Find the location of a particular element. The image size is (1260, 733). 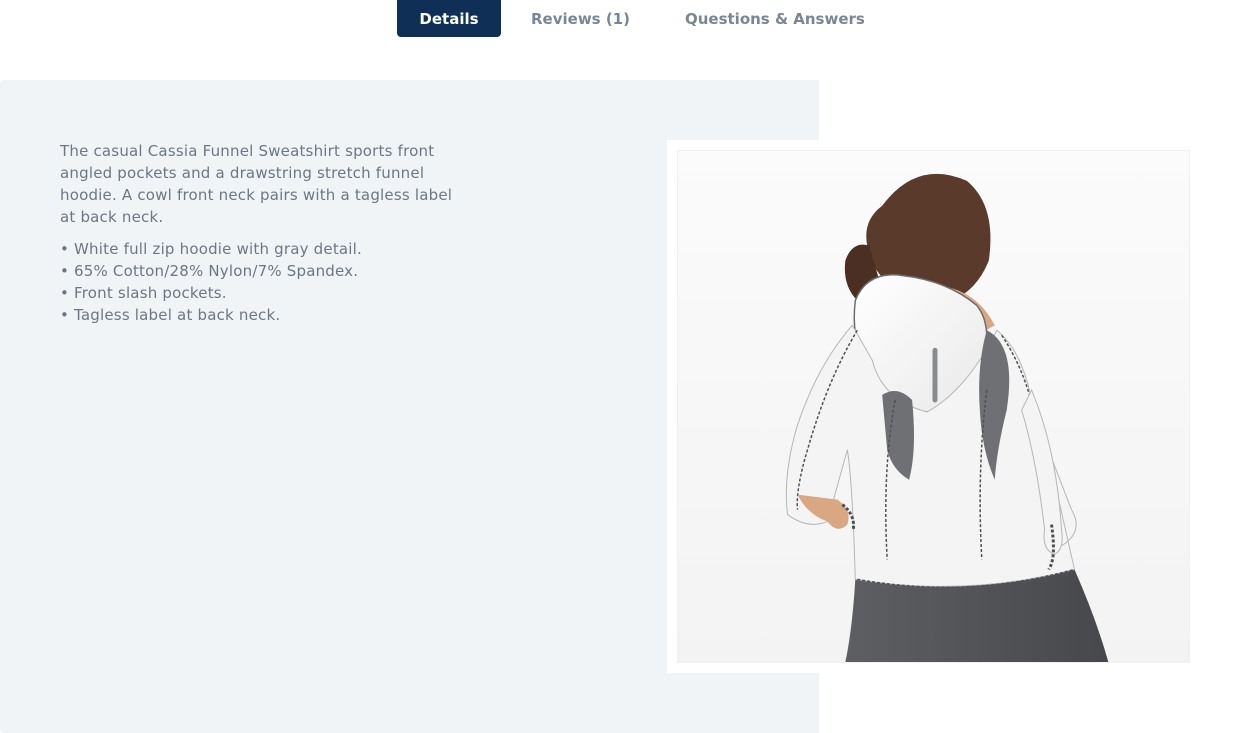

feature-item: • Front slash pockets. is located at coordinates (143, 293).